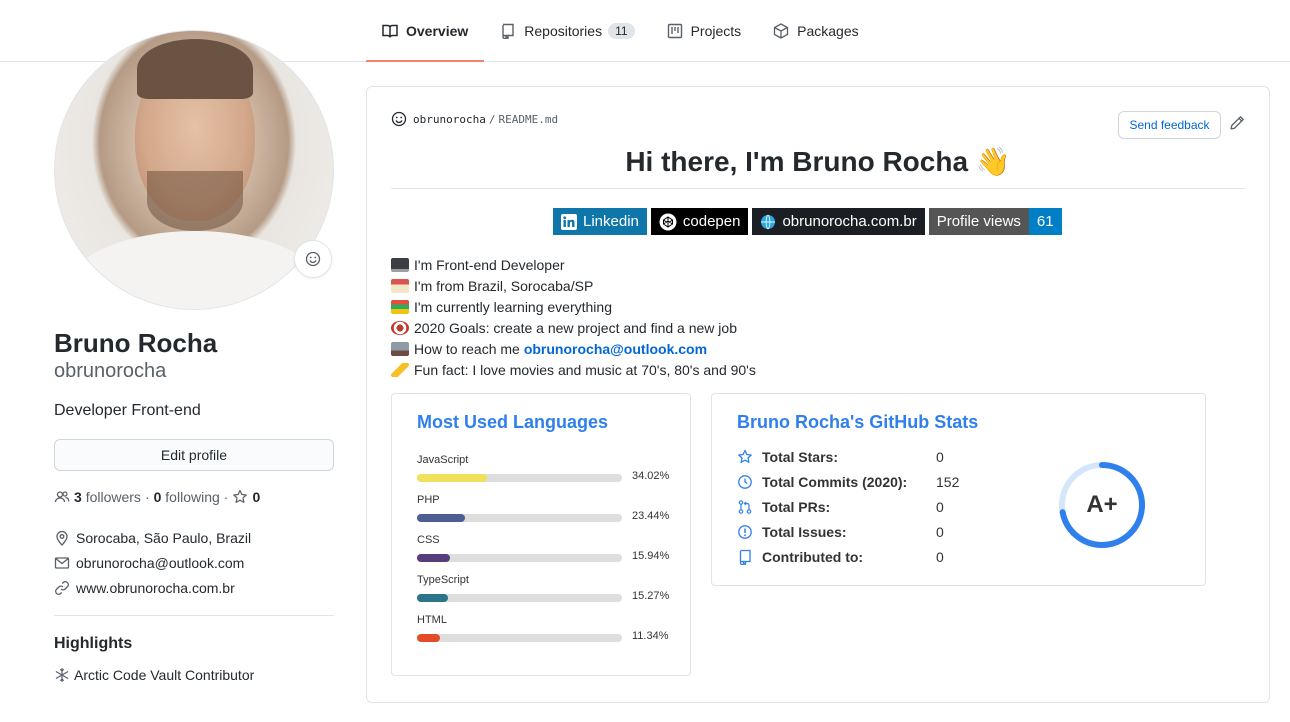  Describe the element at coordinates (443, 460) in the screenshot. I see `language-name: JavaScript` at that location.